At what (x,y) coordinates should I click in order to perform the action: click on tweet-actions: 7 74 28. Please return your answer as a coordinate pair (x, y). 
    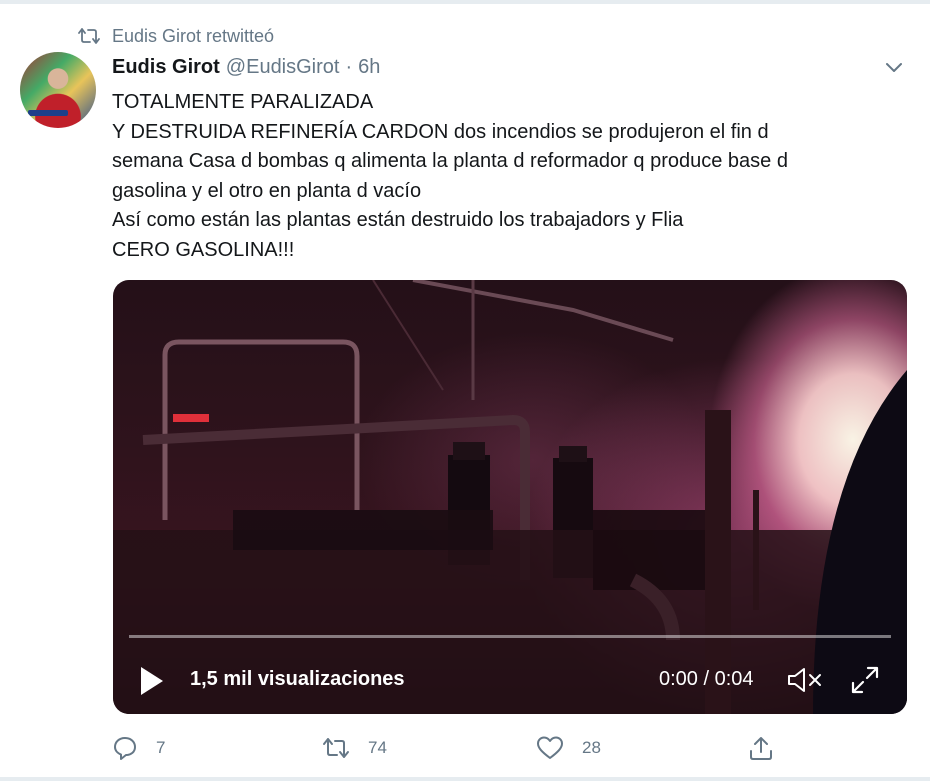
    Looking at the image, I should click on (452, 748).